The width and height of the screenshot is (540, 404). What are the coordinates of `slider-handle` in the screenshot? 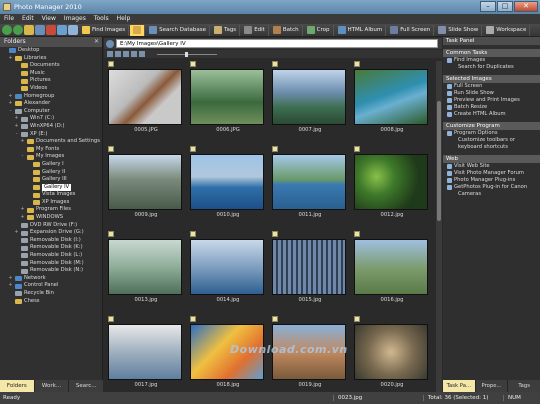 It's located at (186, 54).